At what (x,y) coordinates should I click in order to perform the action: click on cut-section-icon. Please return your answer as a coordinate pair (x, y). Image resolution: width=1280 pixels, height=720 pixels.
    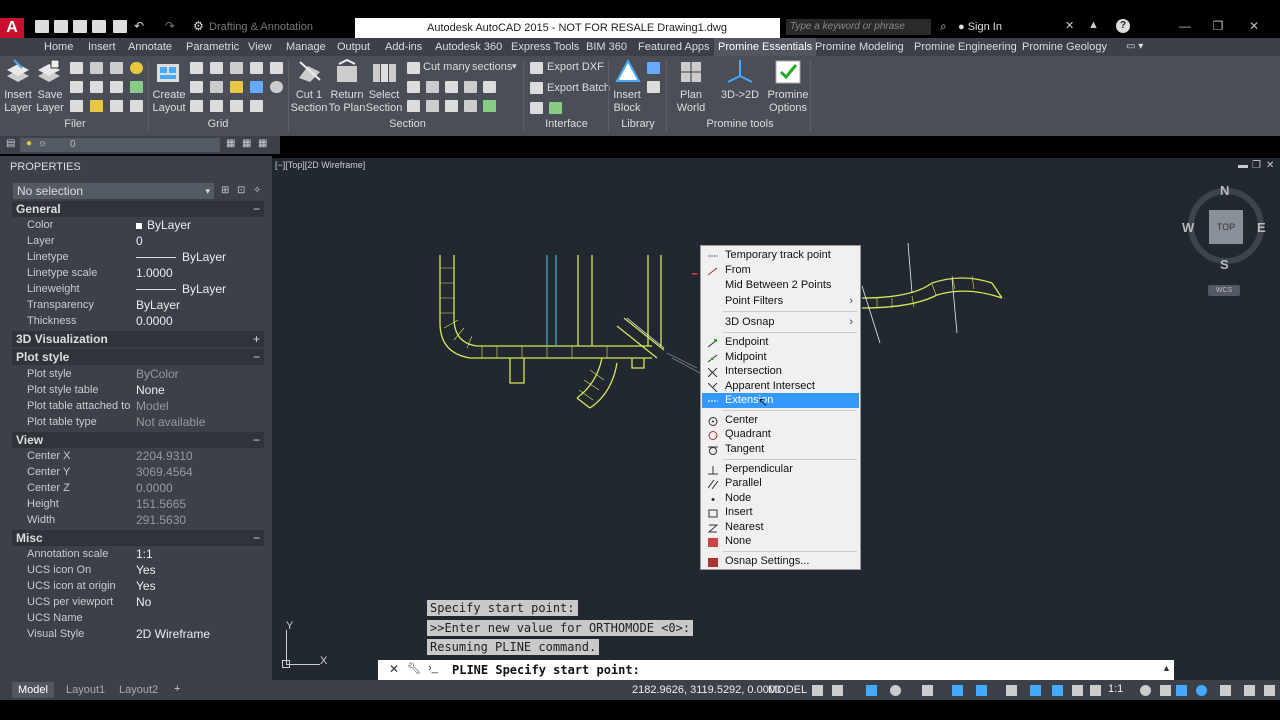
    Looking at the image, I should click on (310, 71).